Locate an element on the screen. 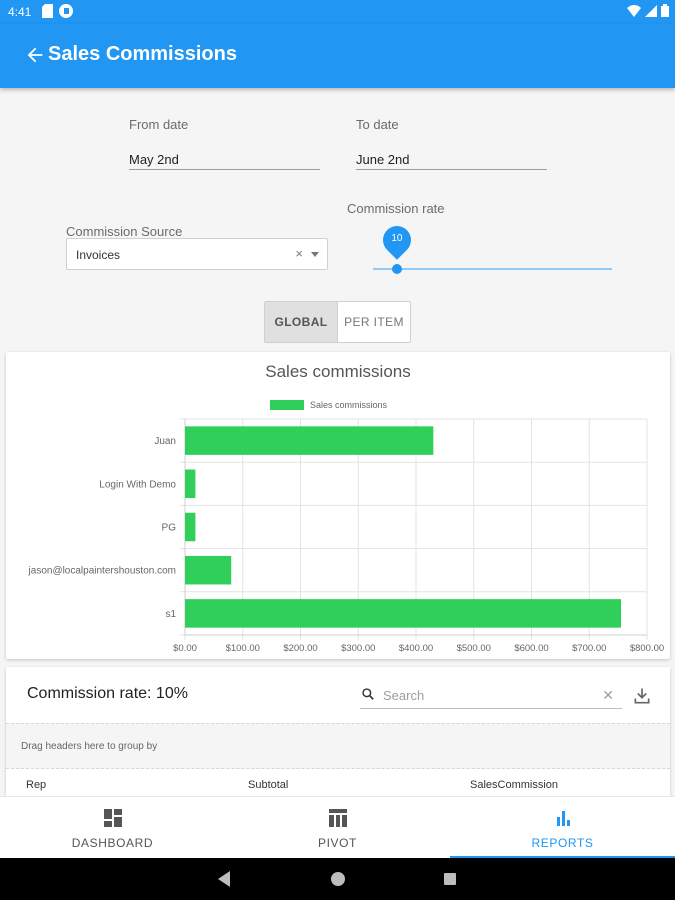 The image size is (675, 900). search-icon is located at coordinates (368, 694).